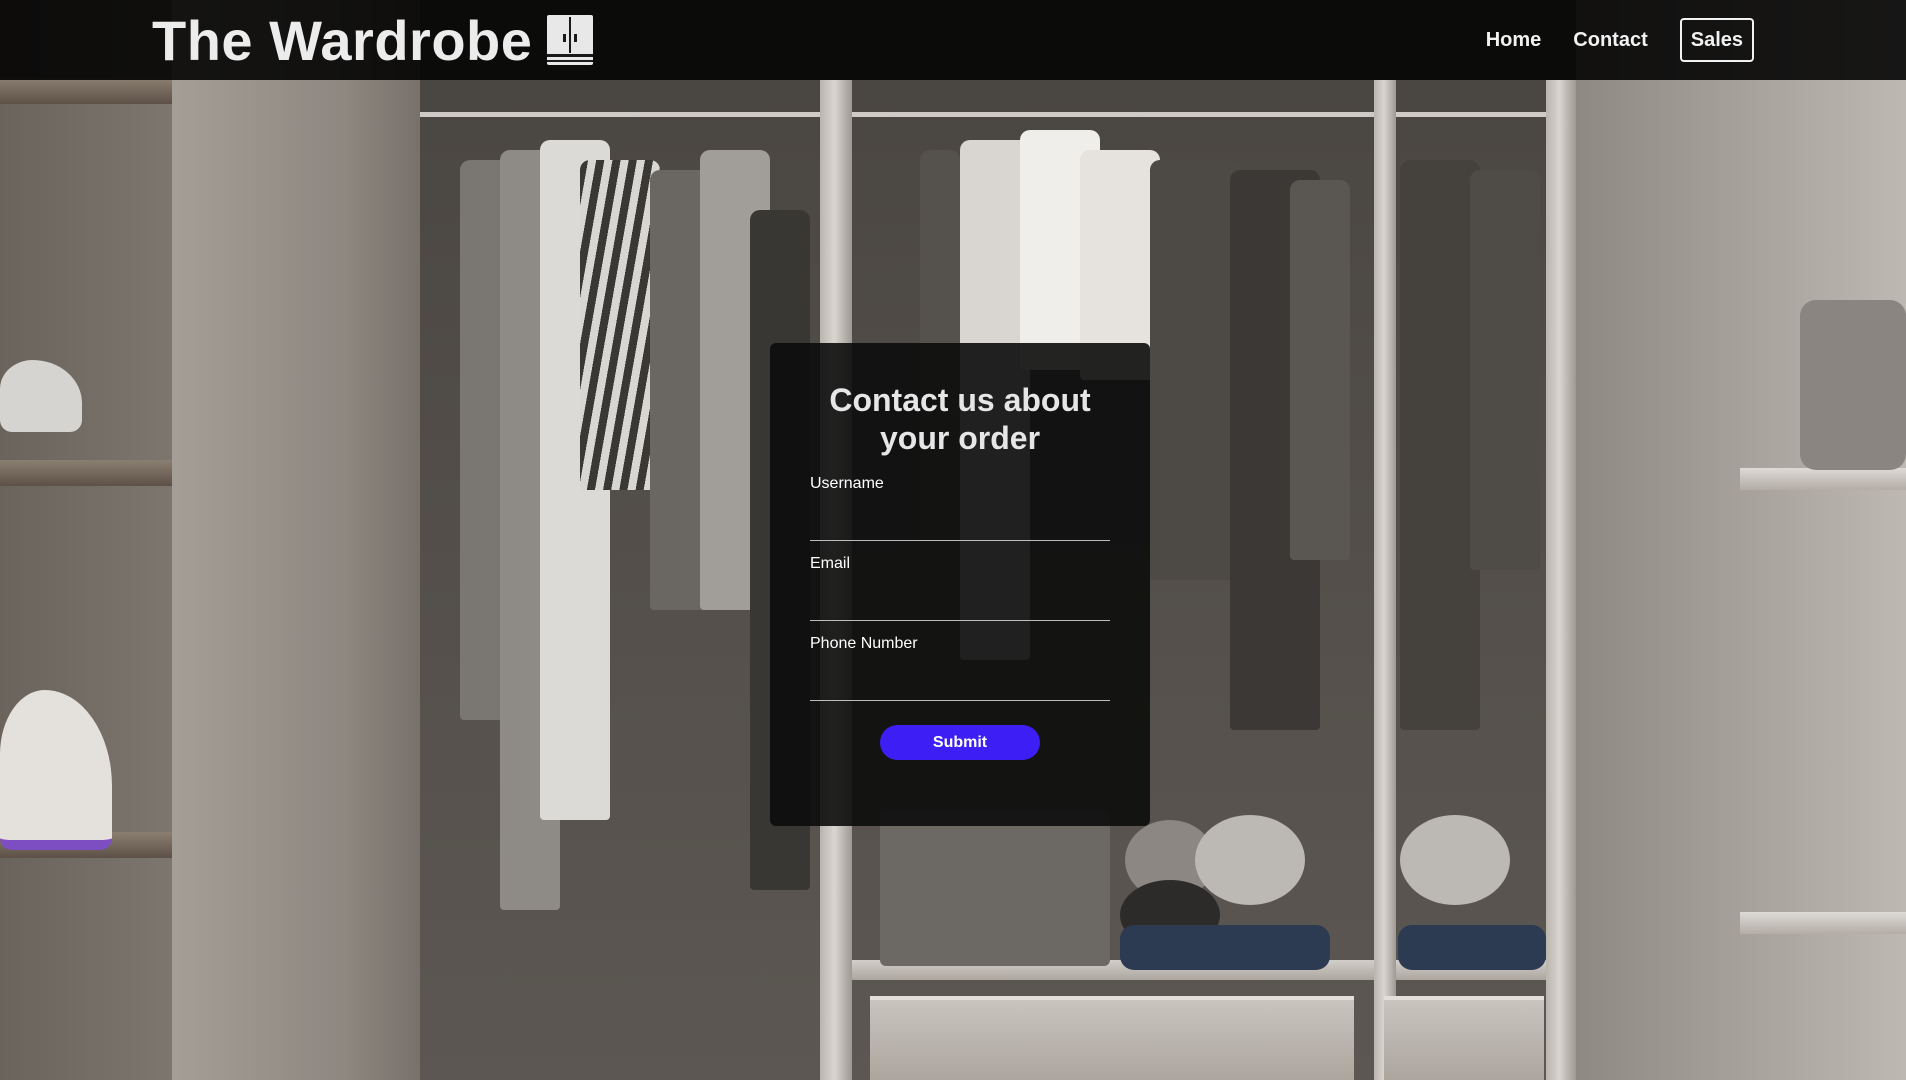 The width and height of the screenshot is (1906, 1080). What do you see at coordinates (960, 508) in the screenshot?
I see `username-field-group: Username` at bounding box center [960, 508].